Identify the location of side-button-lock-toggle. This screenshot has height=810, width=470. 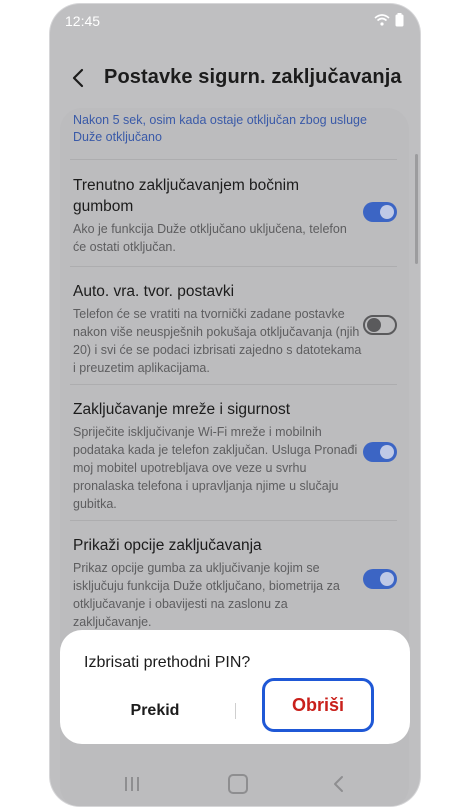
(380, 212).